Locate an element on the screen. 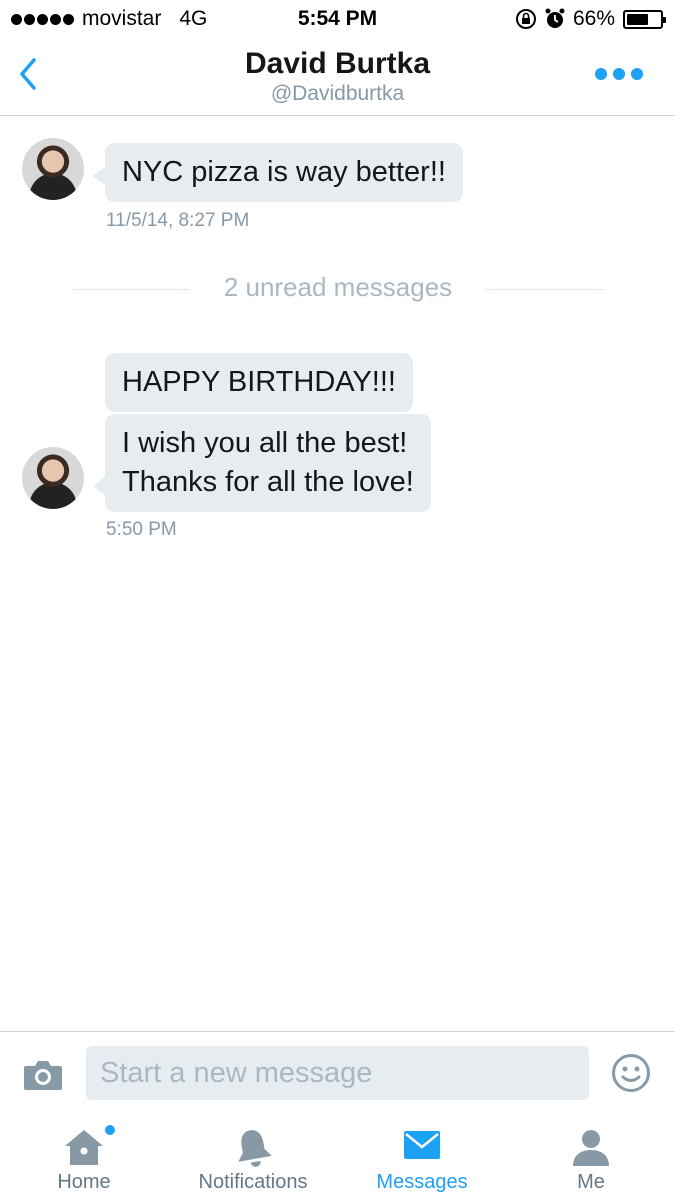  tab-me: Me is located at coordinates (591, 1158).